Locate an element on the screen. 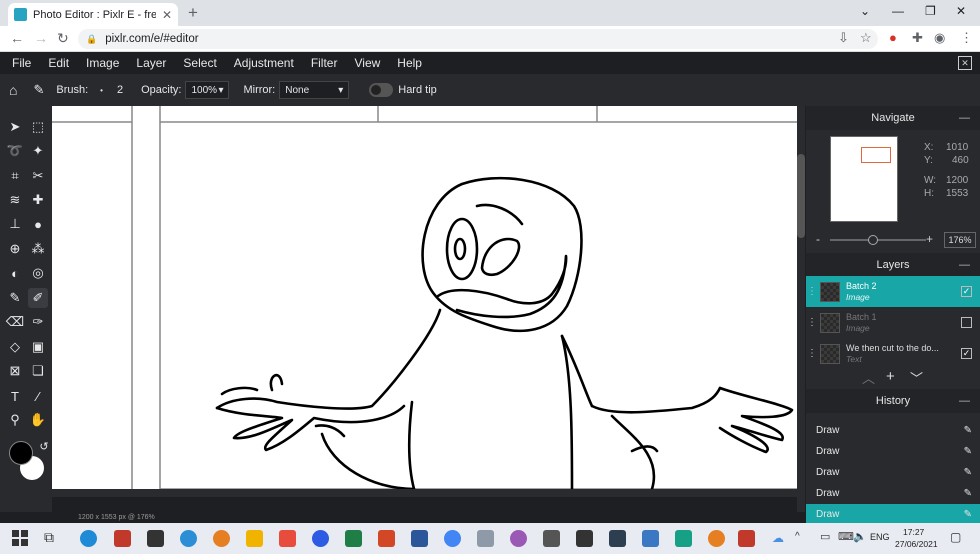 Image resolution: width=980 pixels, height=554 pixels. navigator-thumbnail is located at coordinates (864, 179).